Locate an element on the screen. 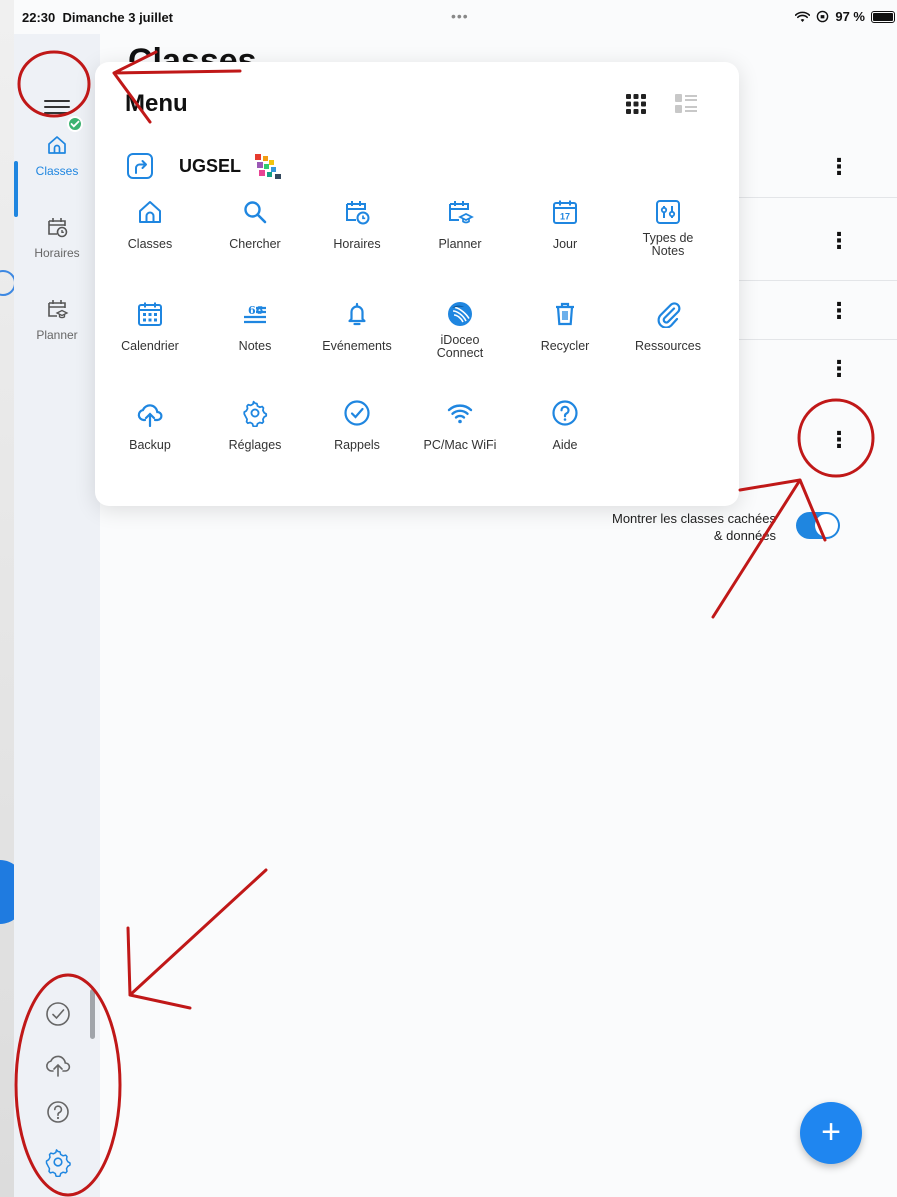 The image size is (897, 1197). sidebar-item-label: Horaires is located at coordinates (57, 253).